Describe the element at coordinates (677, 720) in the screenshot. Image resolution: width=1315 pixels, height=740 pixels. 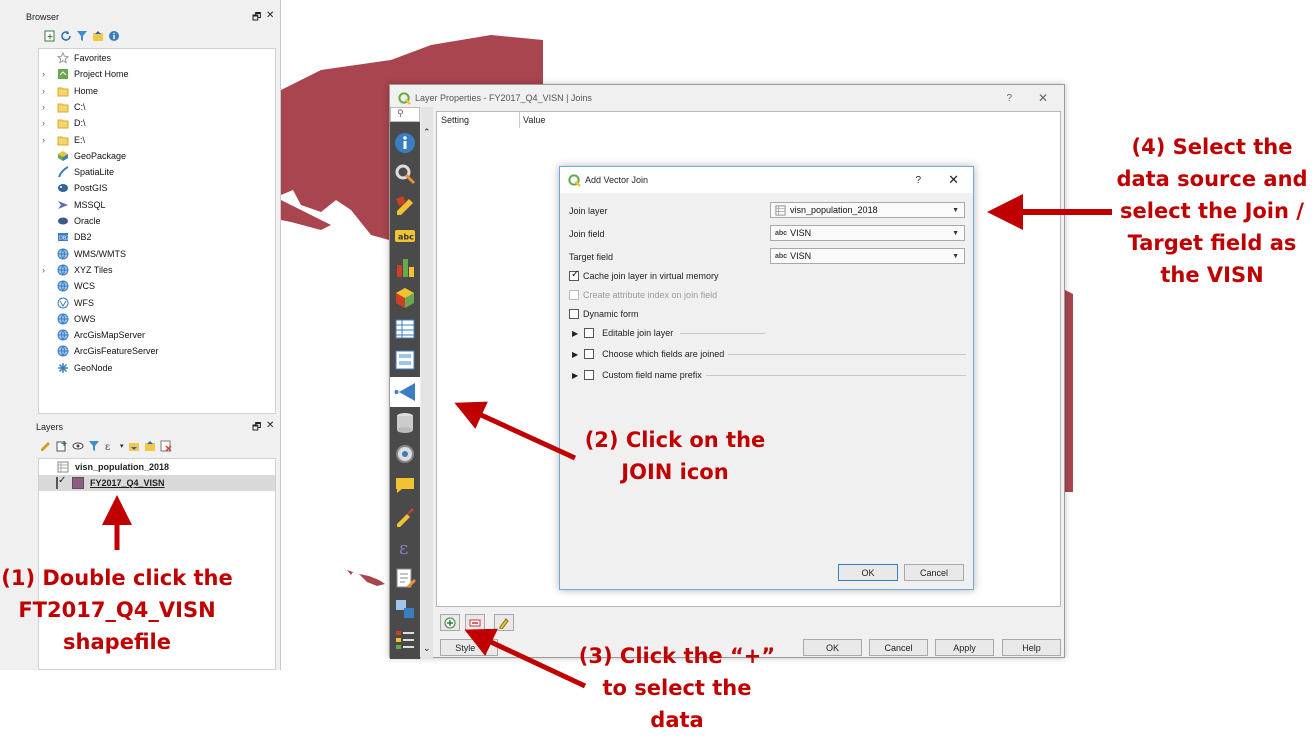
I see `annotation-line: data` at that location.